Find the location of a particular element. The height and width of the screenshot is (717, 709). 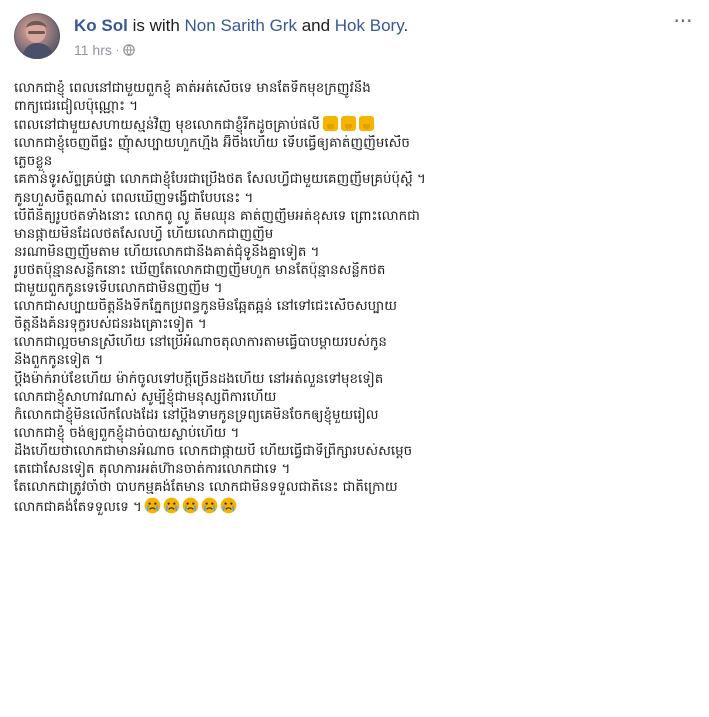

post-line: ជាមួយពួកកូនទេទើបលោកជាមិនញញឹម ។ is located at coordinates (118, 289).